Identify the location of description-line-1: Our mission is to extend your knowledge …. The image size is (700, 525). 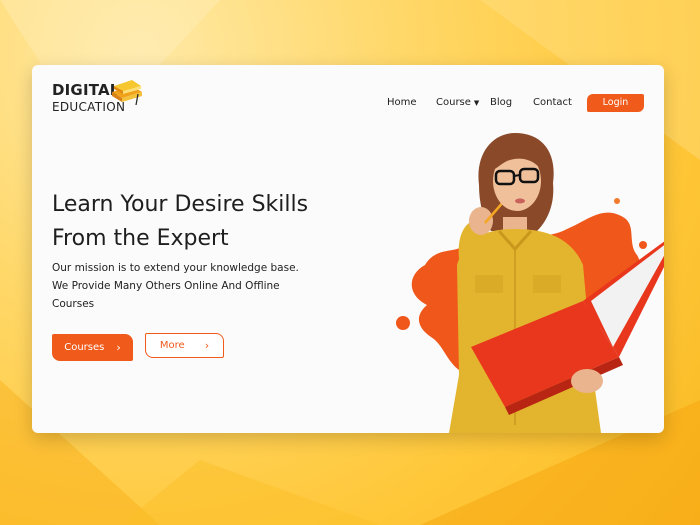
(175, 268).